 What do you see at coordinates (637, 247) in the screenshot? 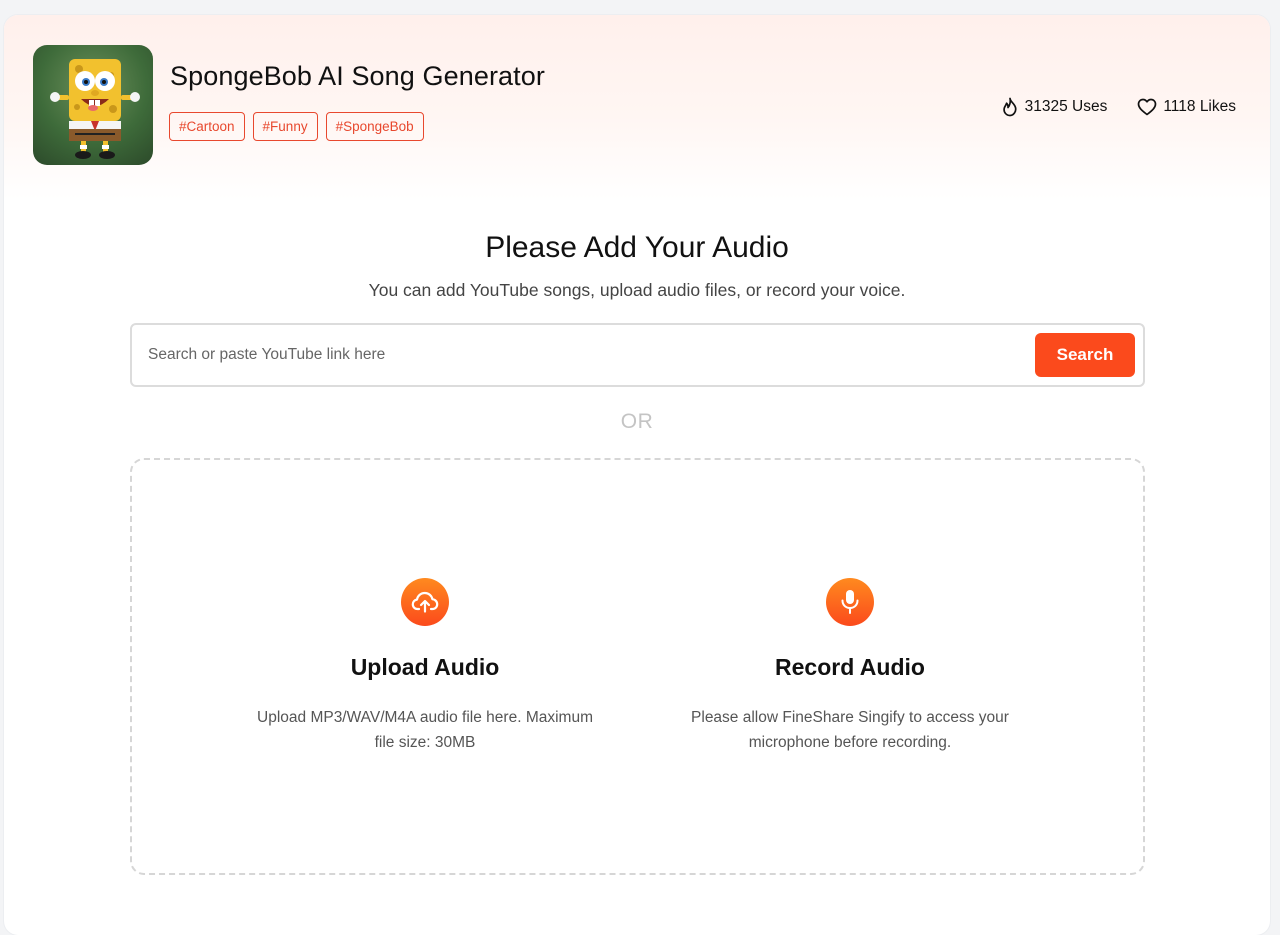
I see `section-title: Please Add Your Audio` at bounding box center [637, 247].